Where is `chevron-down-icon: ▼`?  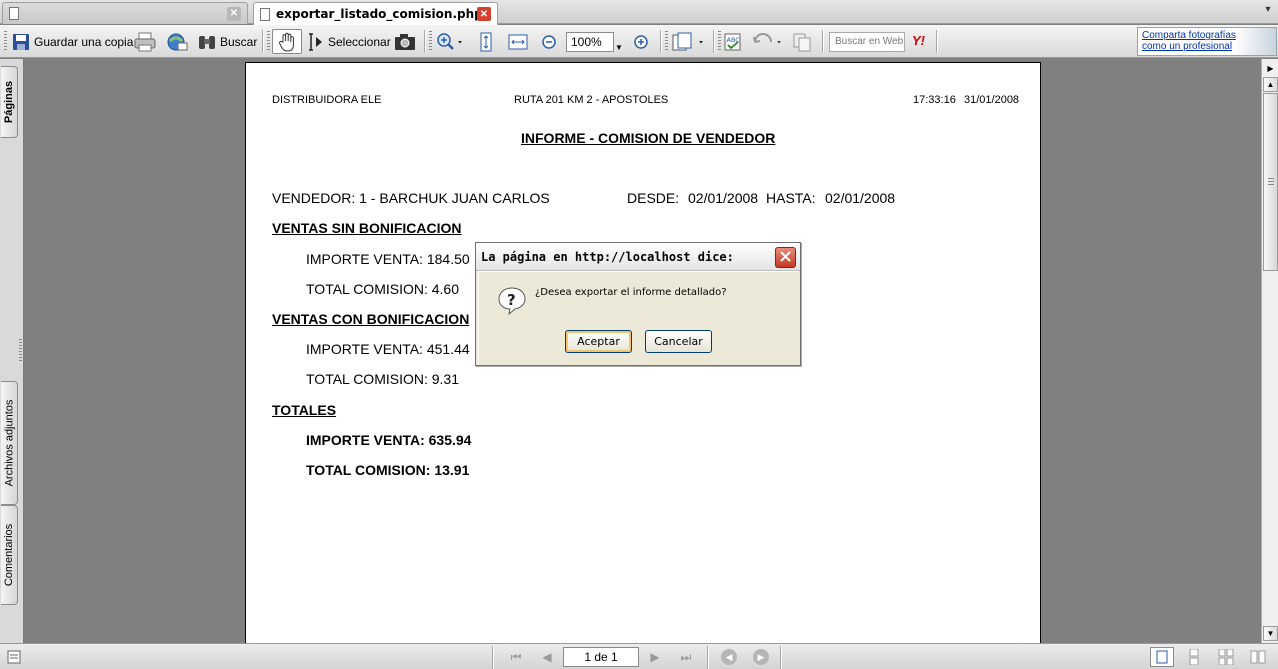
chevron-down-icon: ▼ is located at coordinates (619, 47).